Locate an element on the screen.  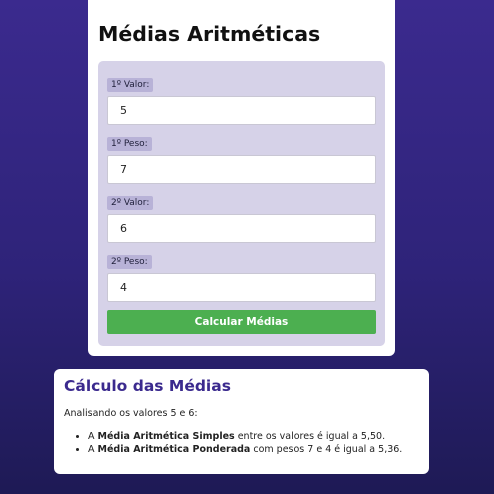
simple-average-term: Média Aritmética Simples is located at coordinates (166, 436).